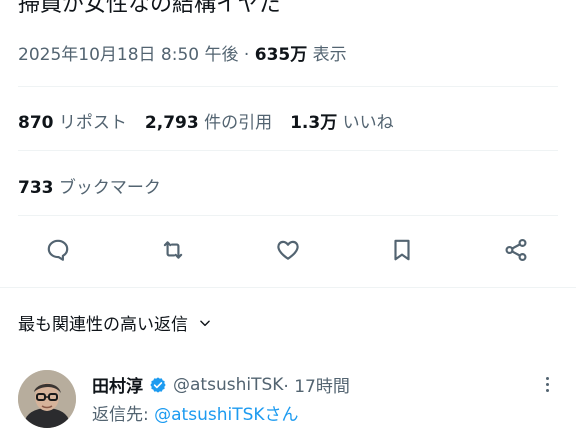 This screenshot has width=576, height=430. What do you see at coordinates (235, 123) in the screenshot?
I see `quotes-label: 件の引用` at bounding box center [235, 123].